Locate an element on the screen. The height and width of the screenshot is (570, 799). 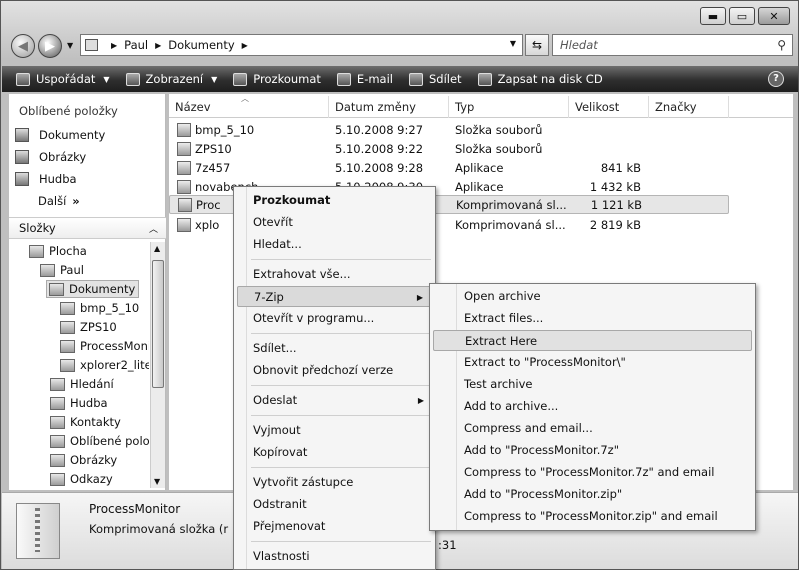
tree-item-music: Hudba is located at coordinates (79, 403).